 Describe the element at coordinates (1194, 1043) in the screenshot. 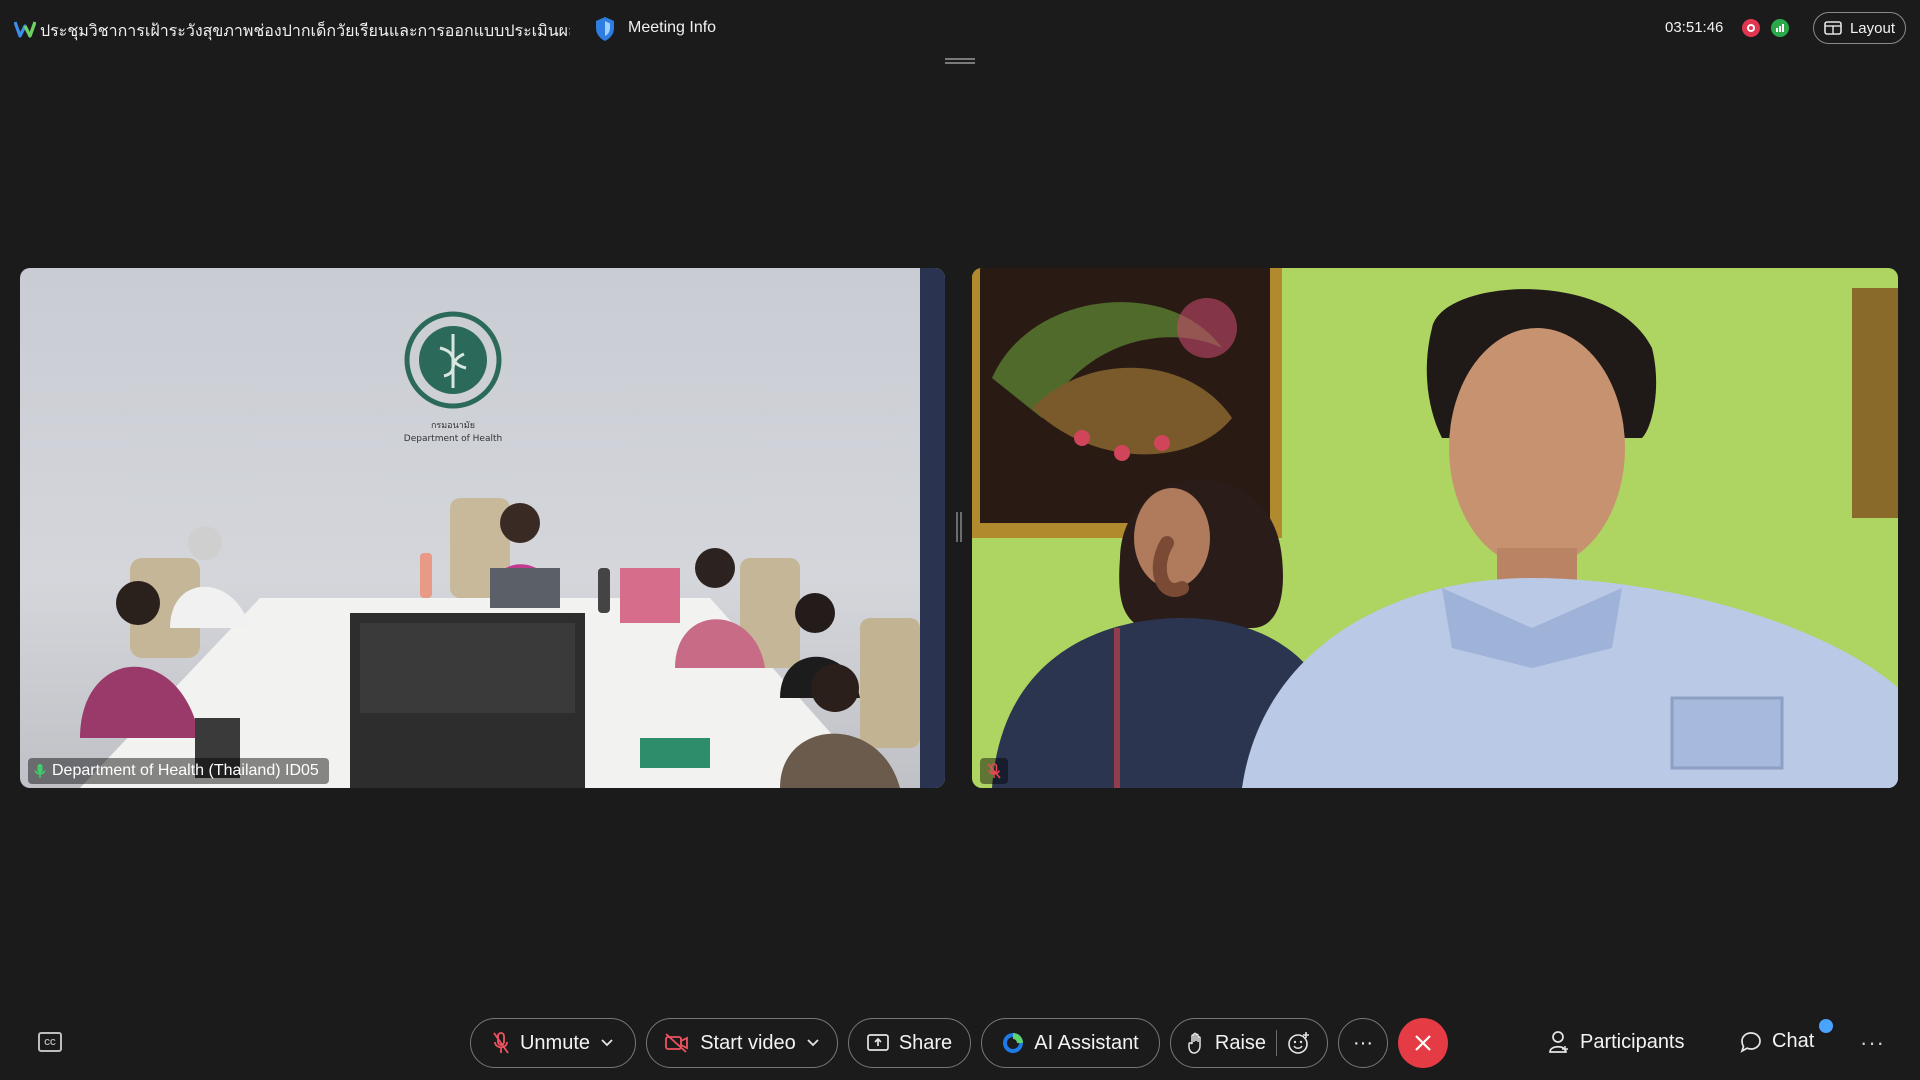

I see `hand-icon` at that location.